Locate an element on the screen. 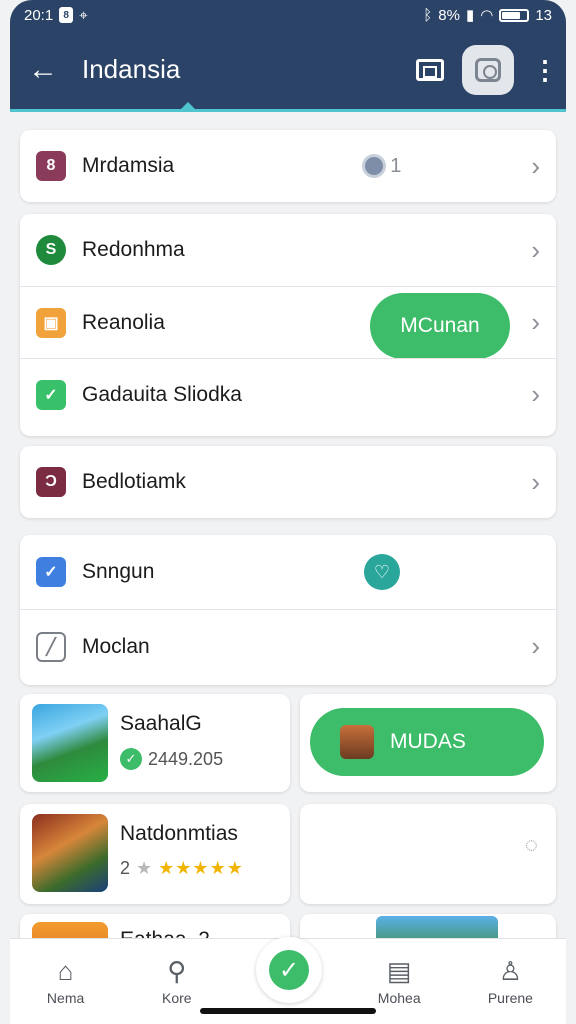  menu-item-bedlotiamk: Ɔ Bedlotiamk › is located at coordinates (288, 482).